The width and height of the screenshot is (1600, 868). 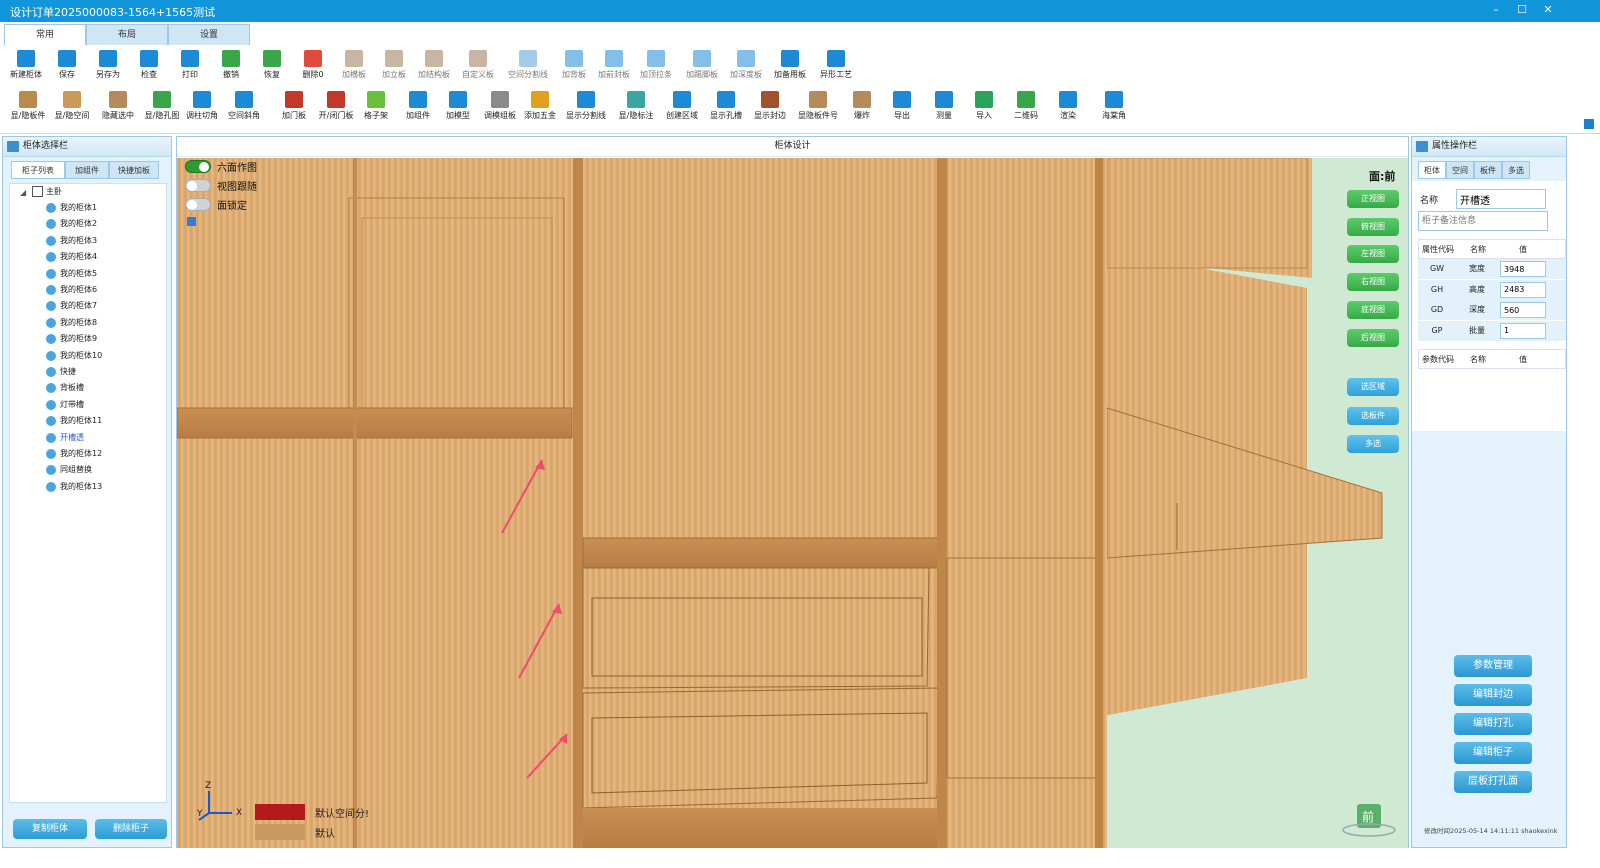 I want to click on toolbar-add-component-button: 加组件, so click(x=418, y=109).